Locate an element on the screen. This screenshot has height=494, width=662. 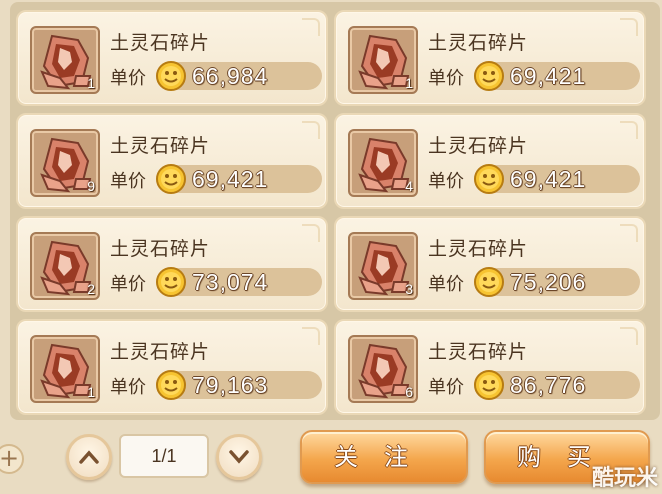
item-icon-frame: 4 is located at coordinates (383, 163).